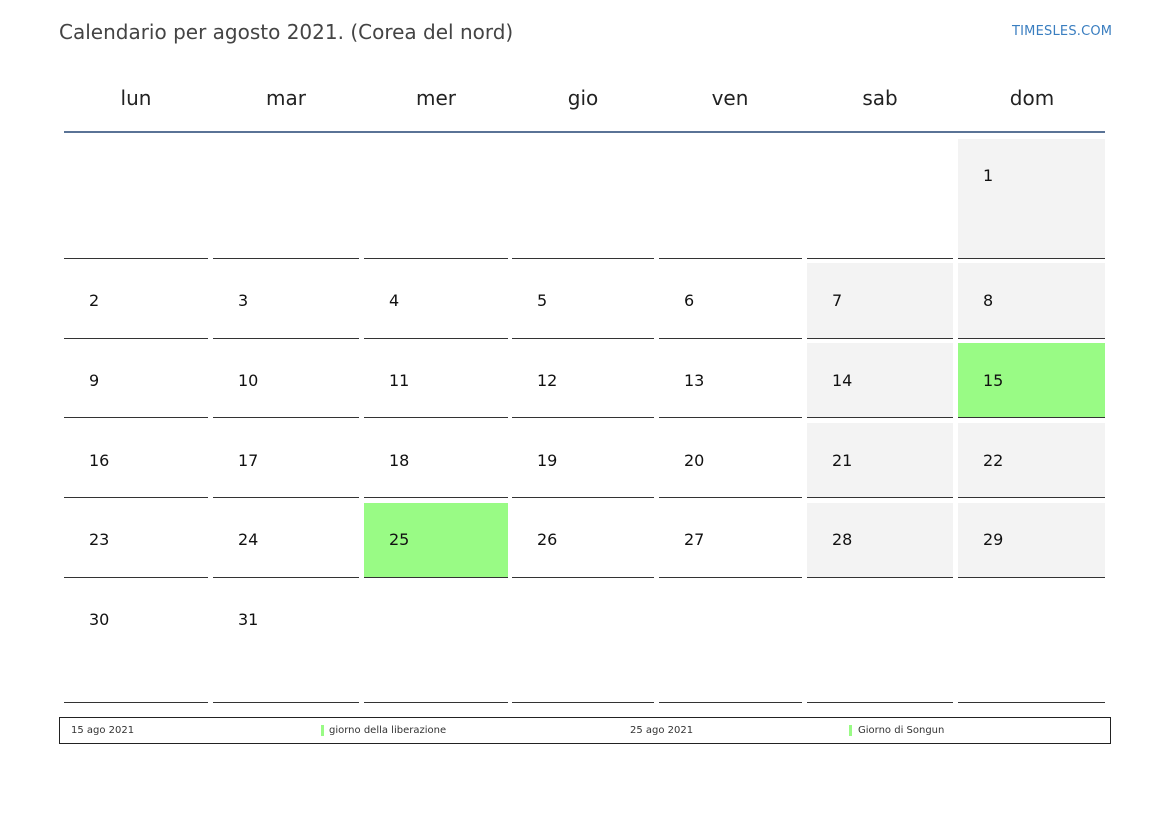 This screenshot has height=827, width=1169. What do you see at coordinates (286, 460) in the screenshot?
I see `day-cell: 17` at bounding box center [286, 460].